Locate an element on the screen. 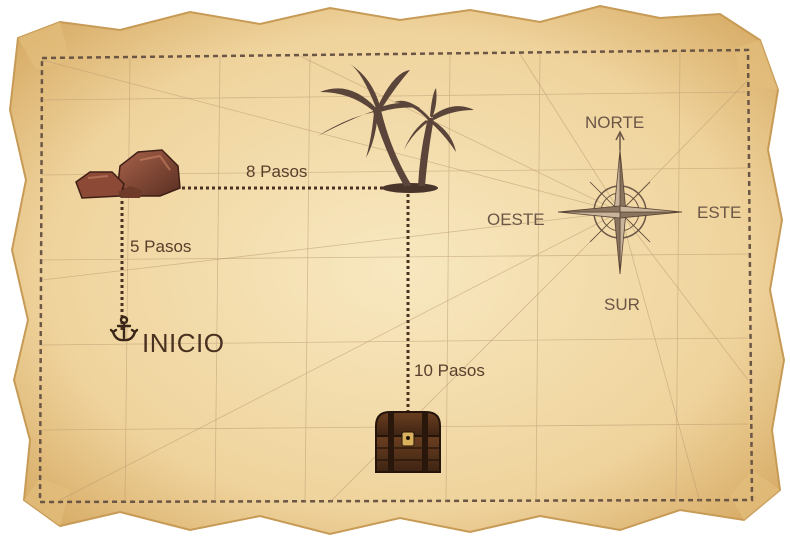 The width and height of the screenshot is (790, 545). steps-label-north: 5 Pasos is located at coordinates (161, 246).